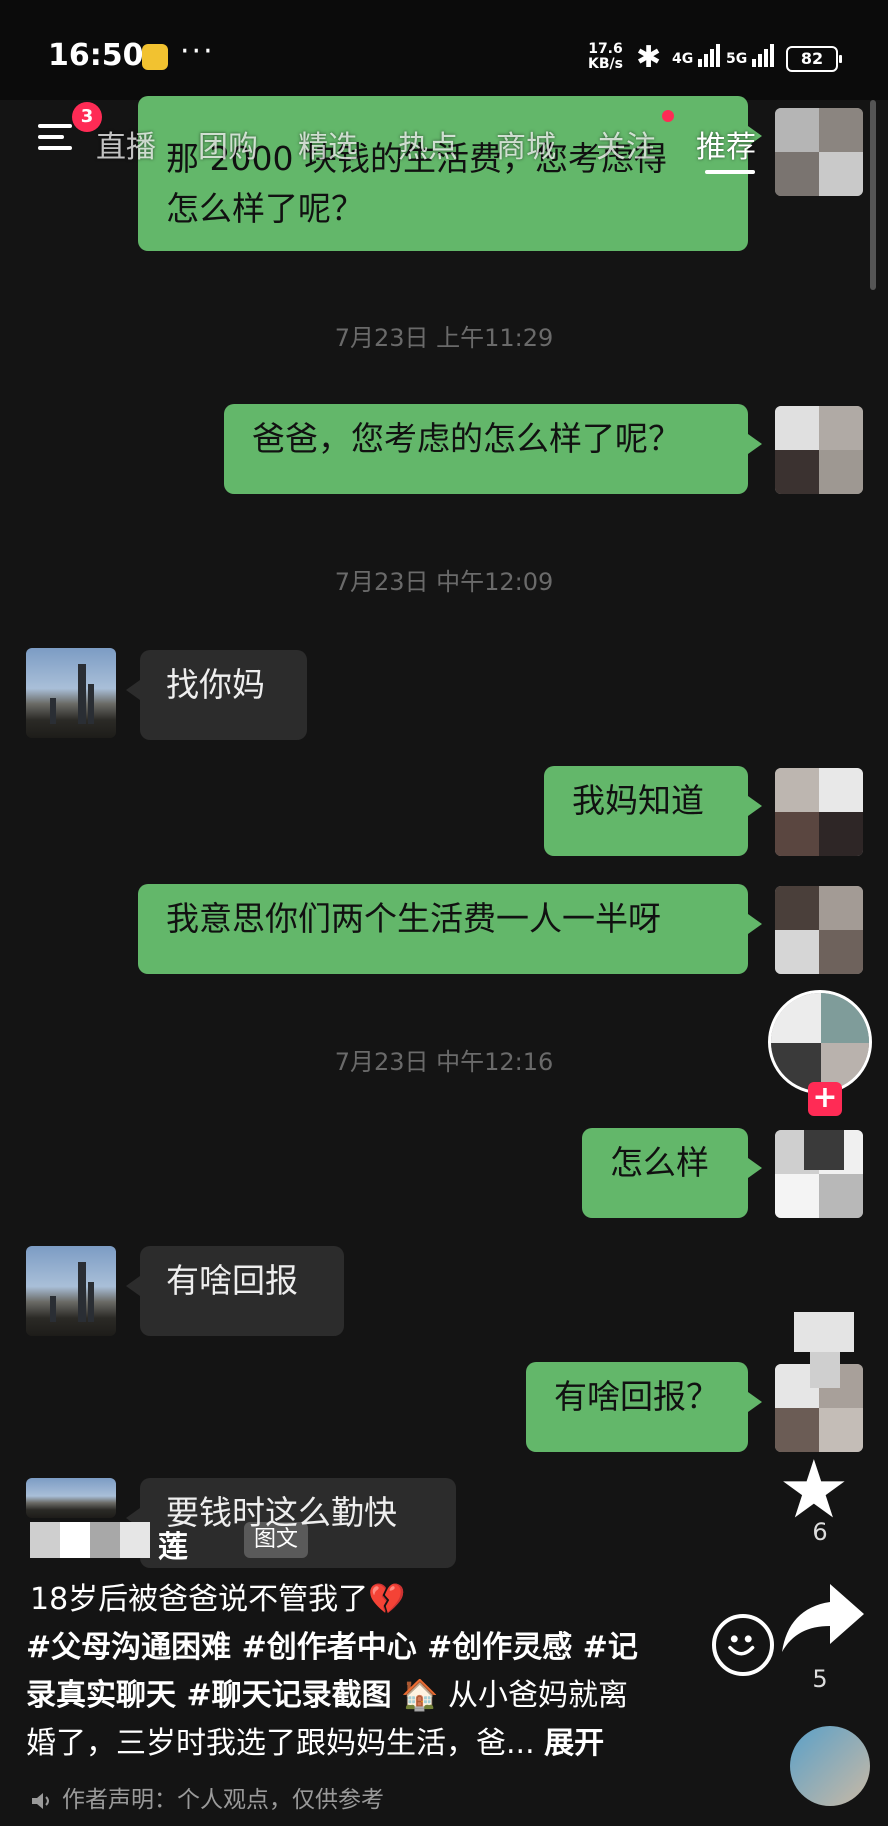 This screenshot has width=888, height=1826. I want to click on tab-featured: 精选, so click(328, 144).